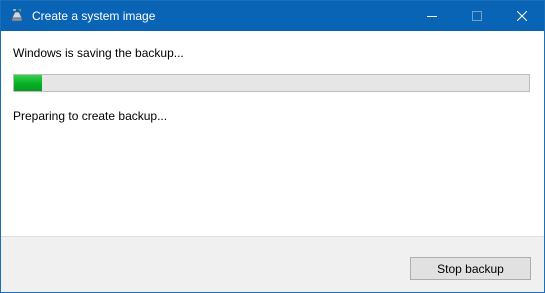 This screenshot has height=293, width=545. Describe the element at coordinates (28, 83) in the screenshot. I see `progress-fill` at that location.